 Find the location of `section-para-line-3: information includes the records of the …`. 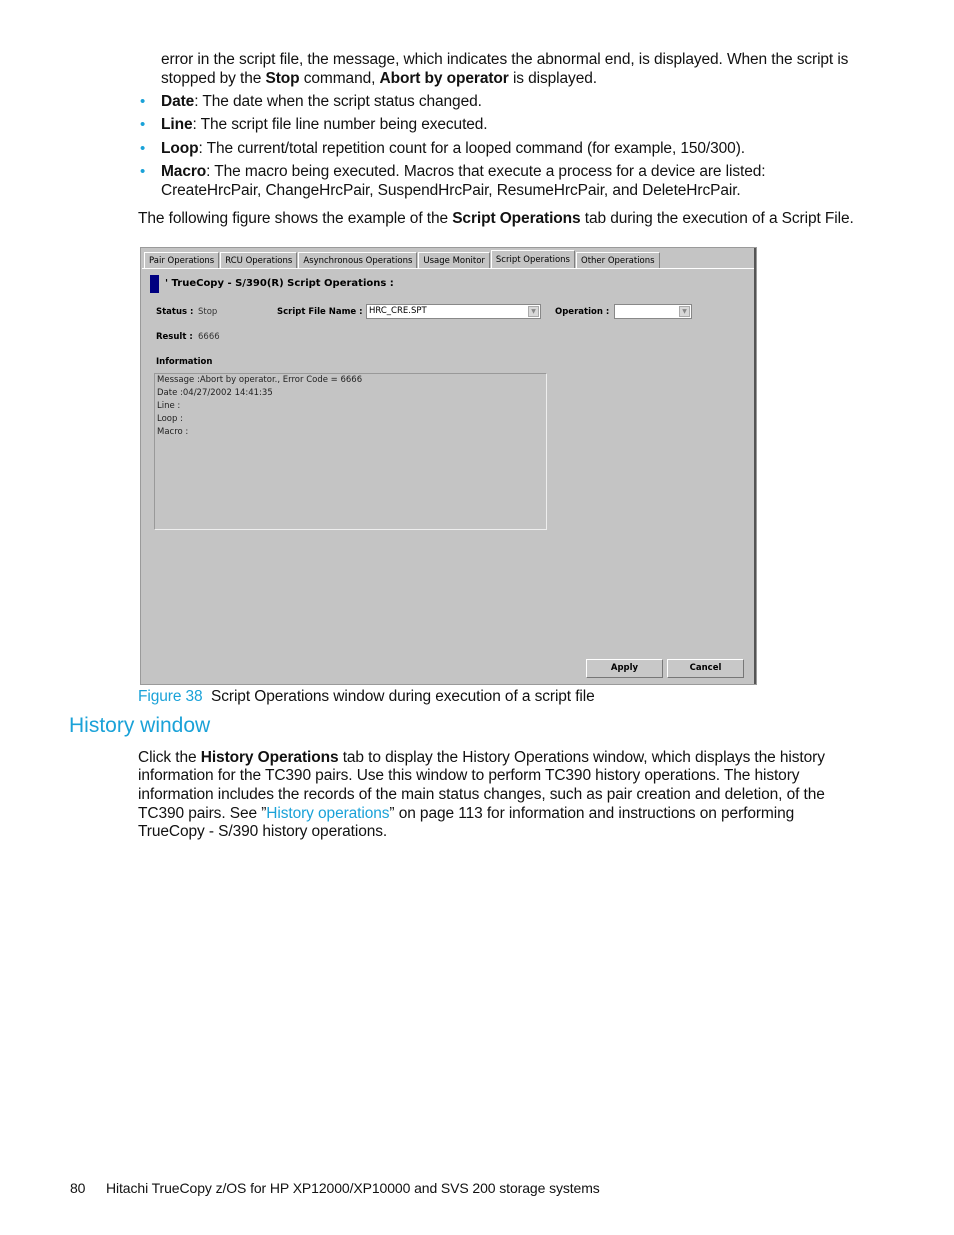

section-para-line-3: information includes the records of the … is located at coordinates (481, 794).